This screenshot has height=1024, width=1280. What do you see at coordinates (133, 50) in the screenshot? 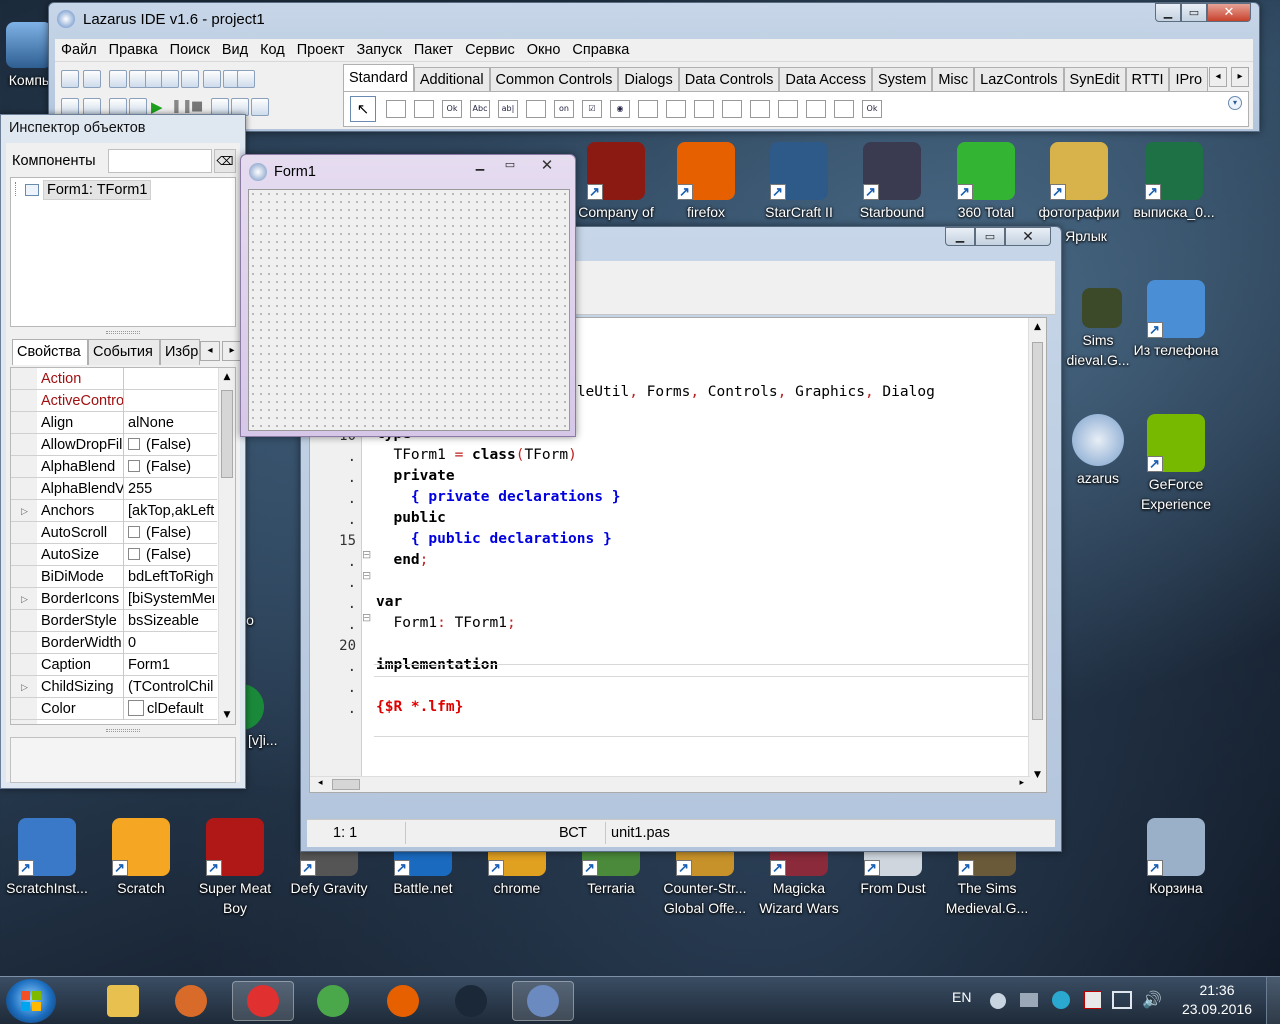
I see `menu-item: Правка` at bounding box center [133, 50].